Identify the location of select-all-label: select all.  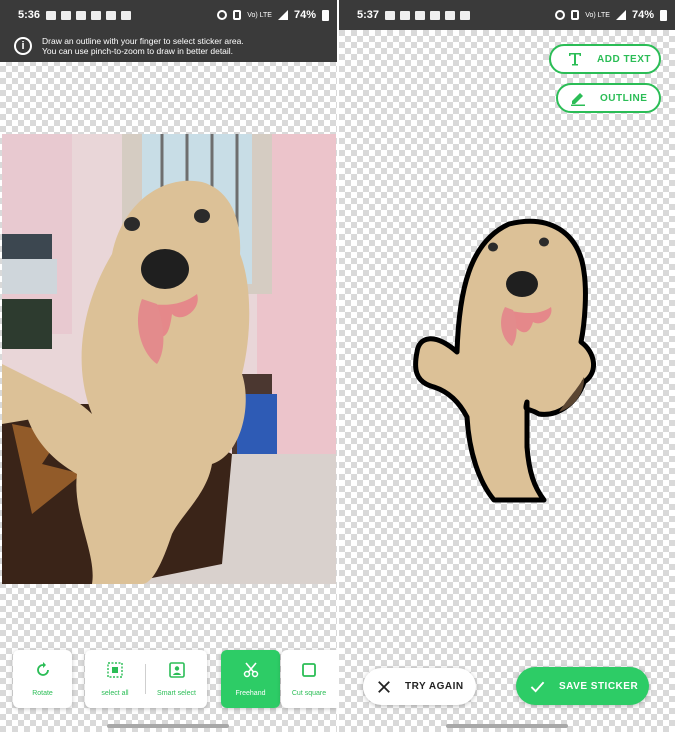
(115, 693).